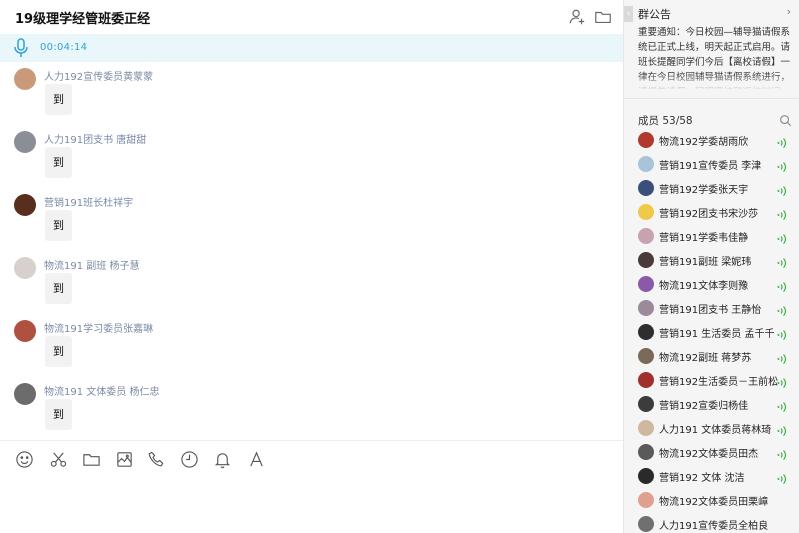 The width and height of the screenshot is (799, 533). What do you see at coordinates (709, 454) in the screenshot?
I see `member-name: 物流192文体委员田杰` at bounding box center [709, 454].